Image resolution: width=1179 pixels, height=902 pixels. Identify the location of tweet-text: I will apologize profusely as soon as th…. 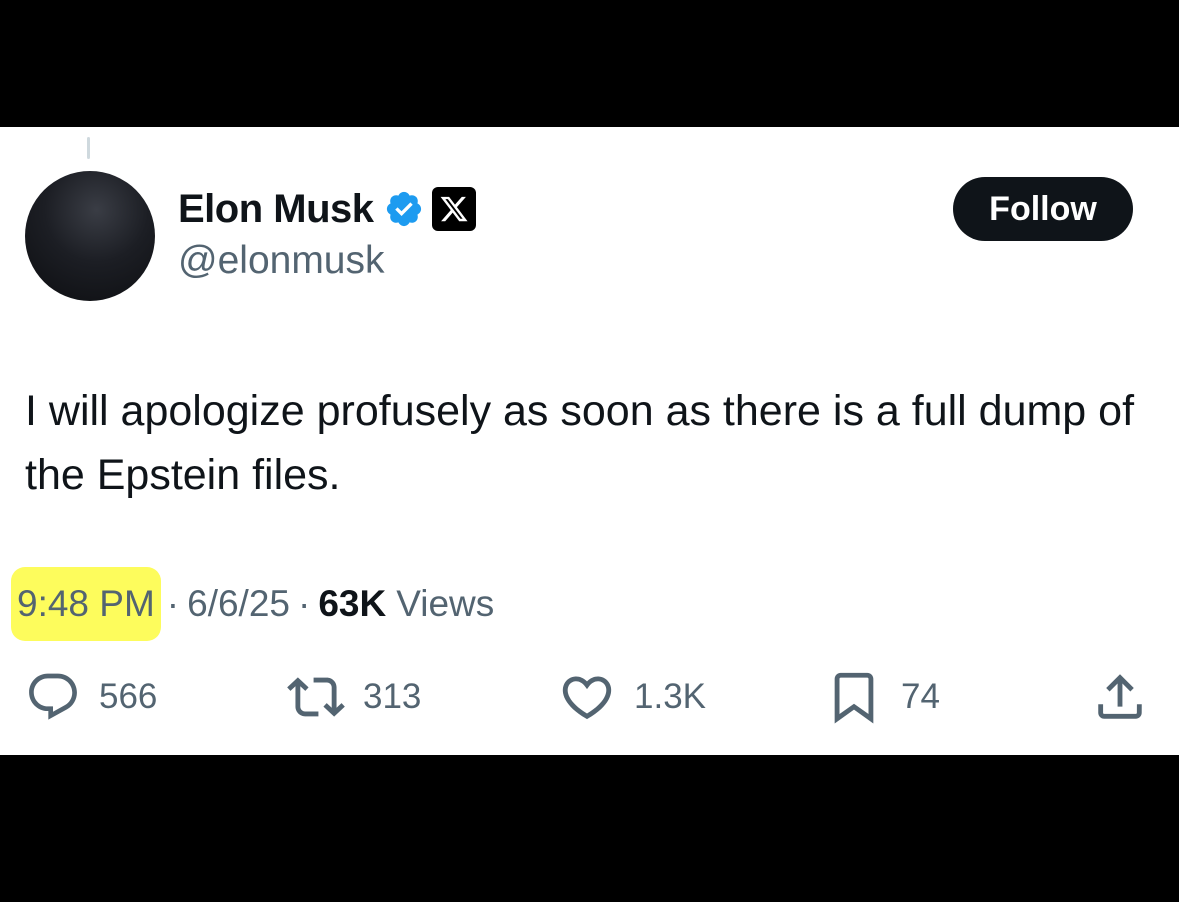
(580, 443).